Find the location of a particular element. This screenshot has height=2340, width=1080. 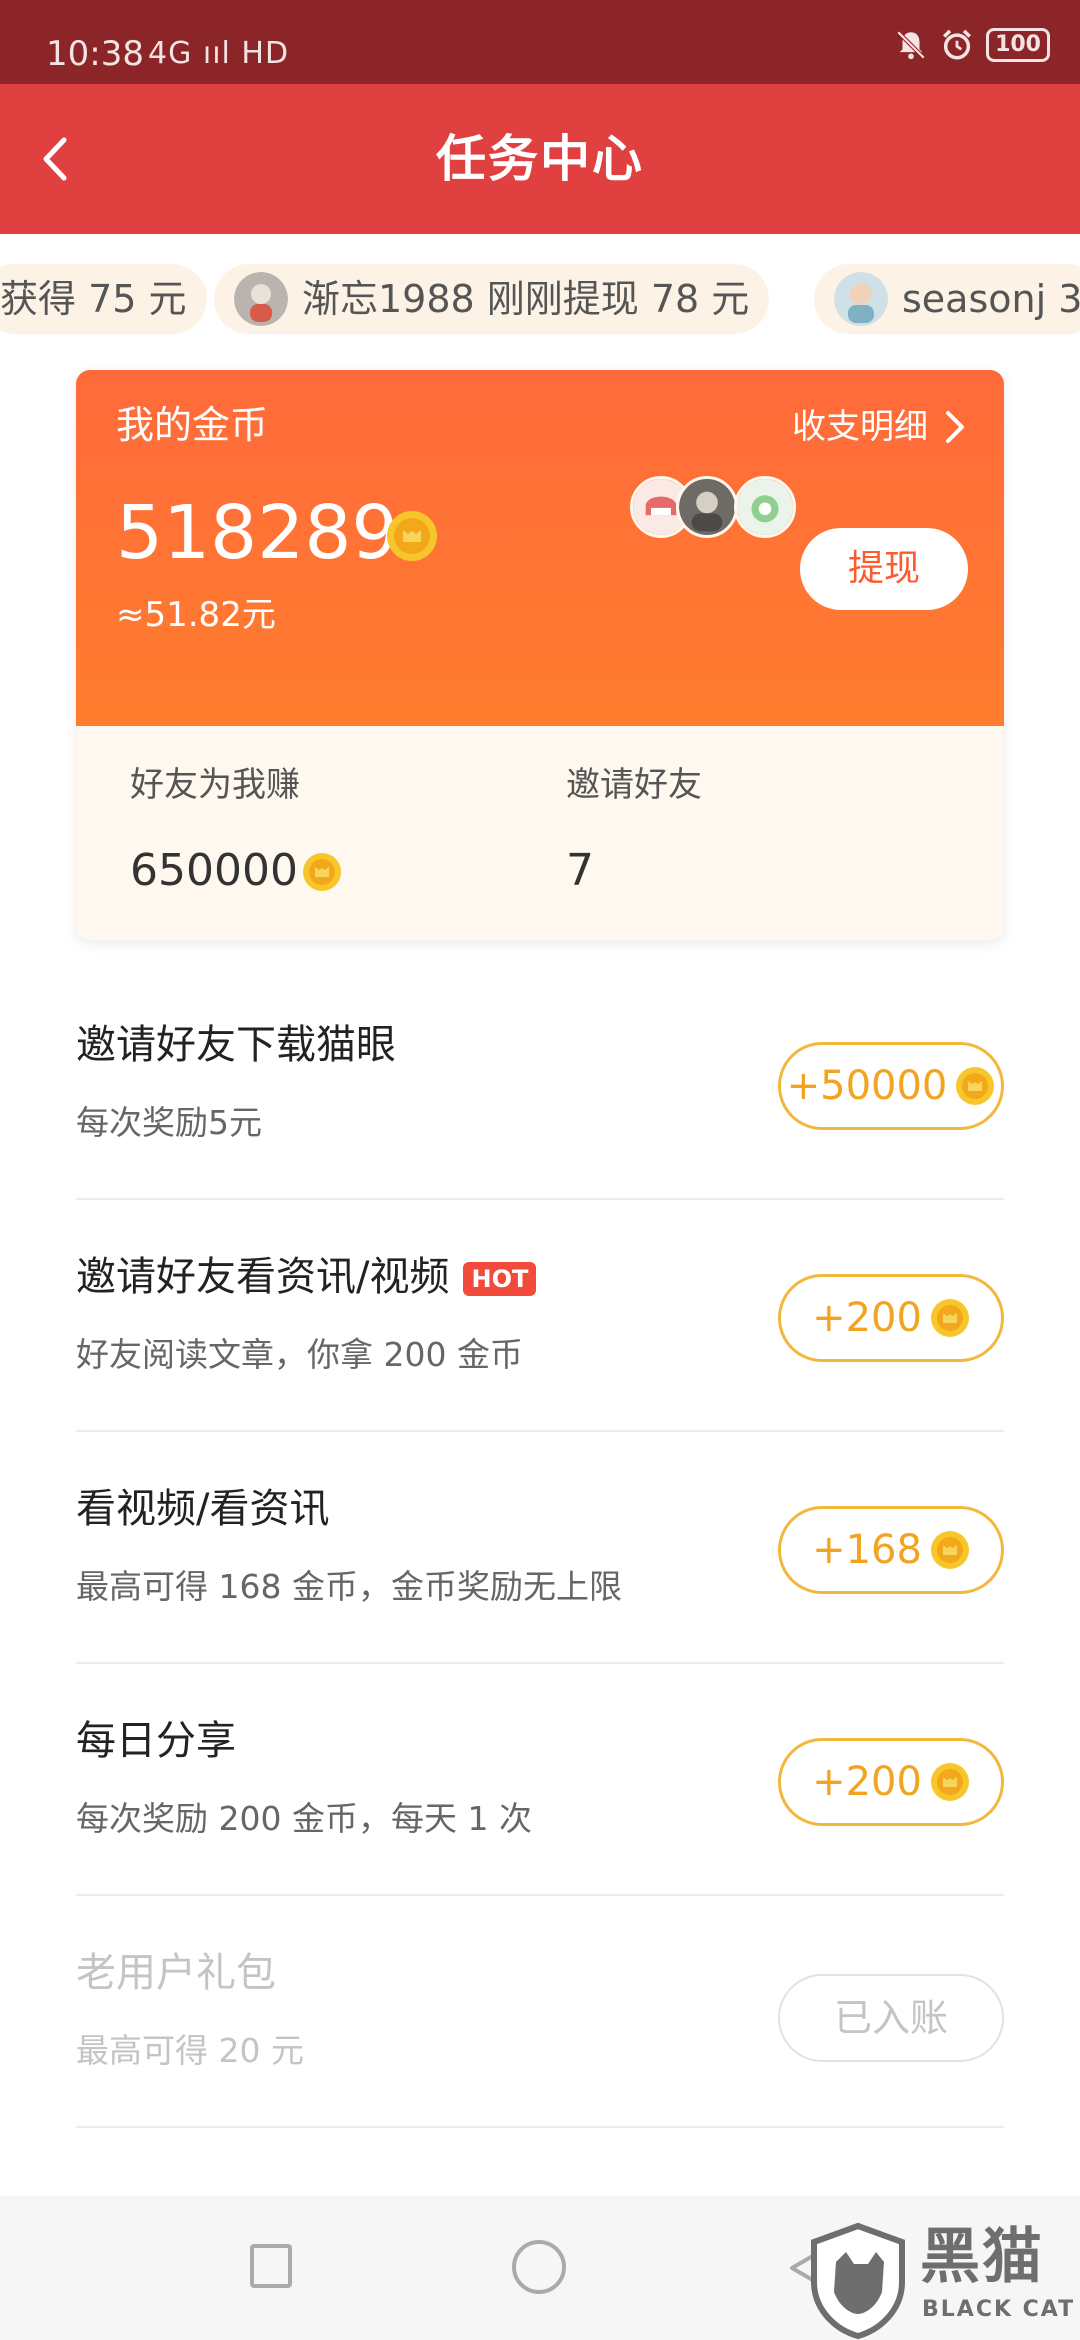

coin-label: 我的金币 is located at coordinates (192, 425).